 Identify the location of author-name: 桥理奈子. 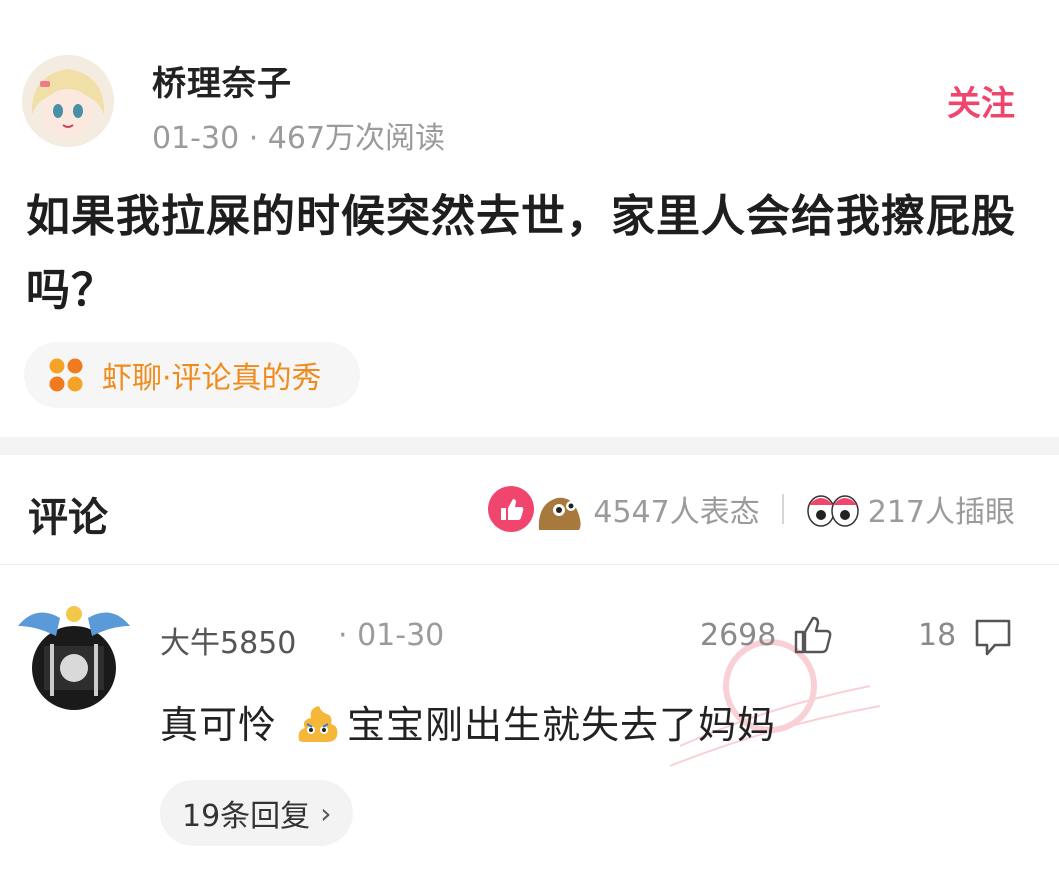
(222, 80).